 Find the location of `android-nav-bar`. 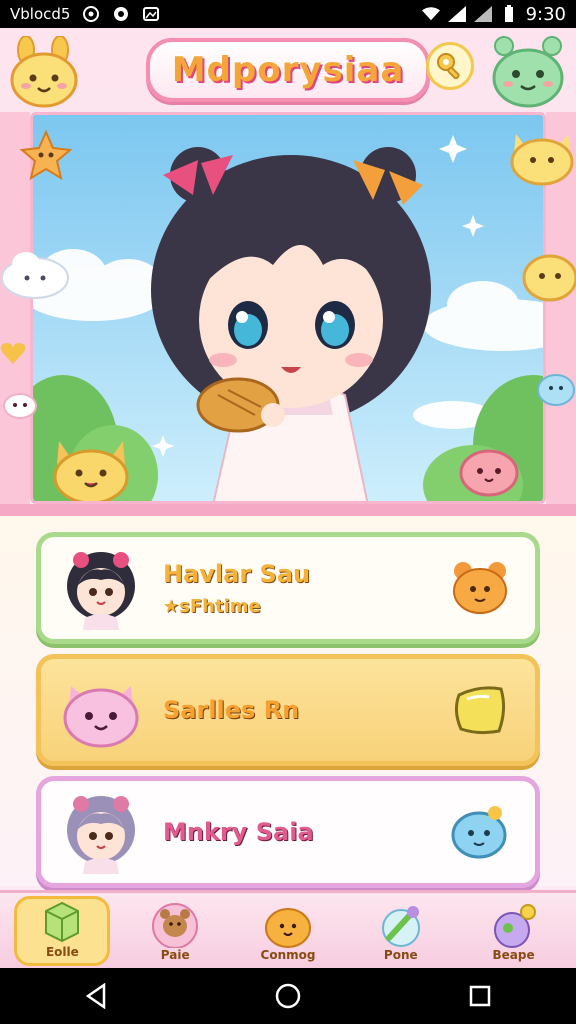

android-nav-bar is located at coordinates (288, 996).